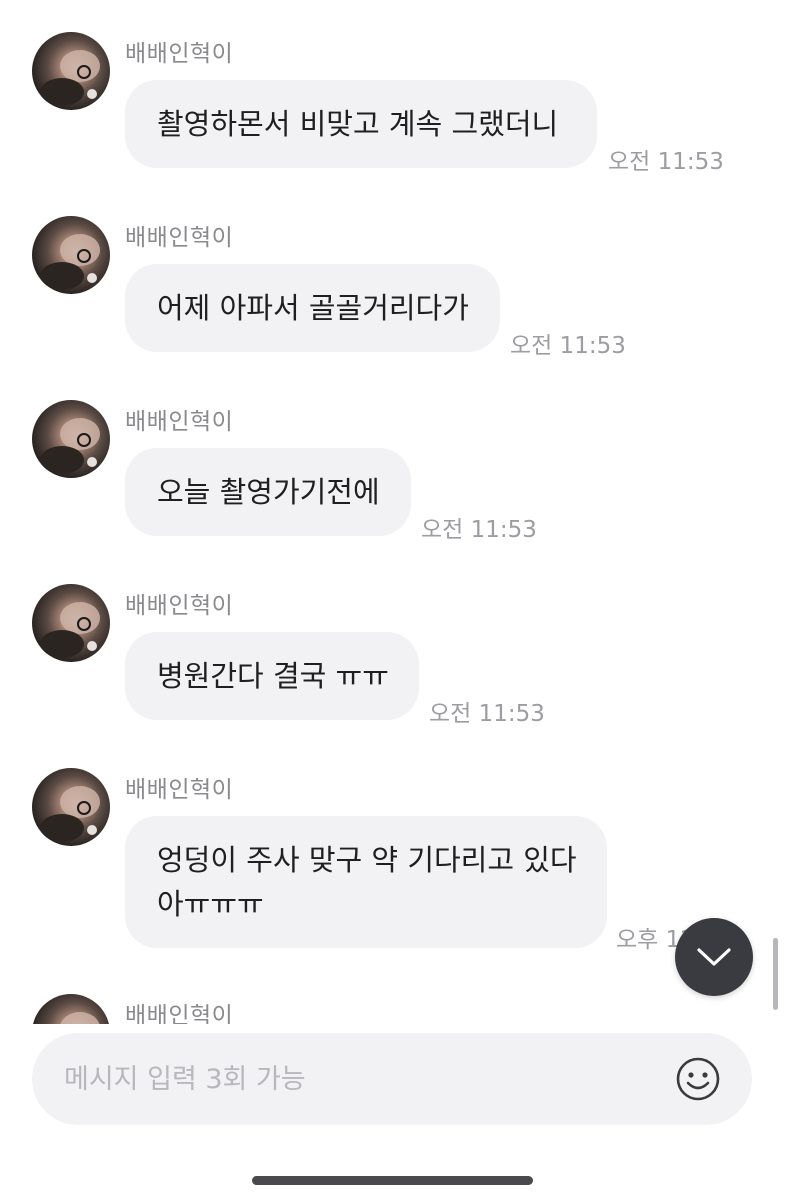 This screenshot has width=785, height=1200. I want to click on message-bubble: 촬영하몬서 비맞고 계속 그랬더니, so click(361, 124).